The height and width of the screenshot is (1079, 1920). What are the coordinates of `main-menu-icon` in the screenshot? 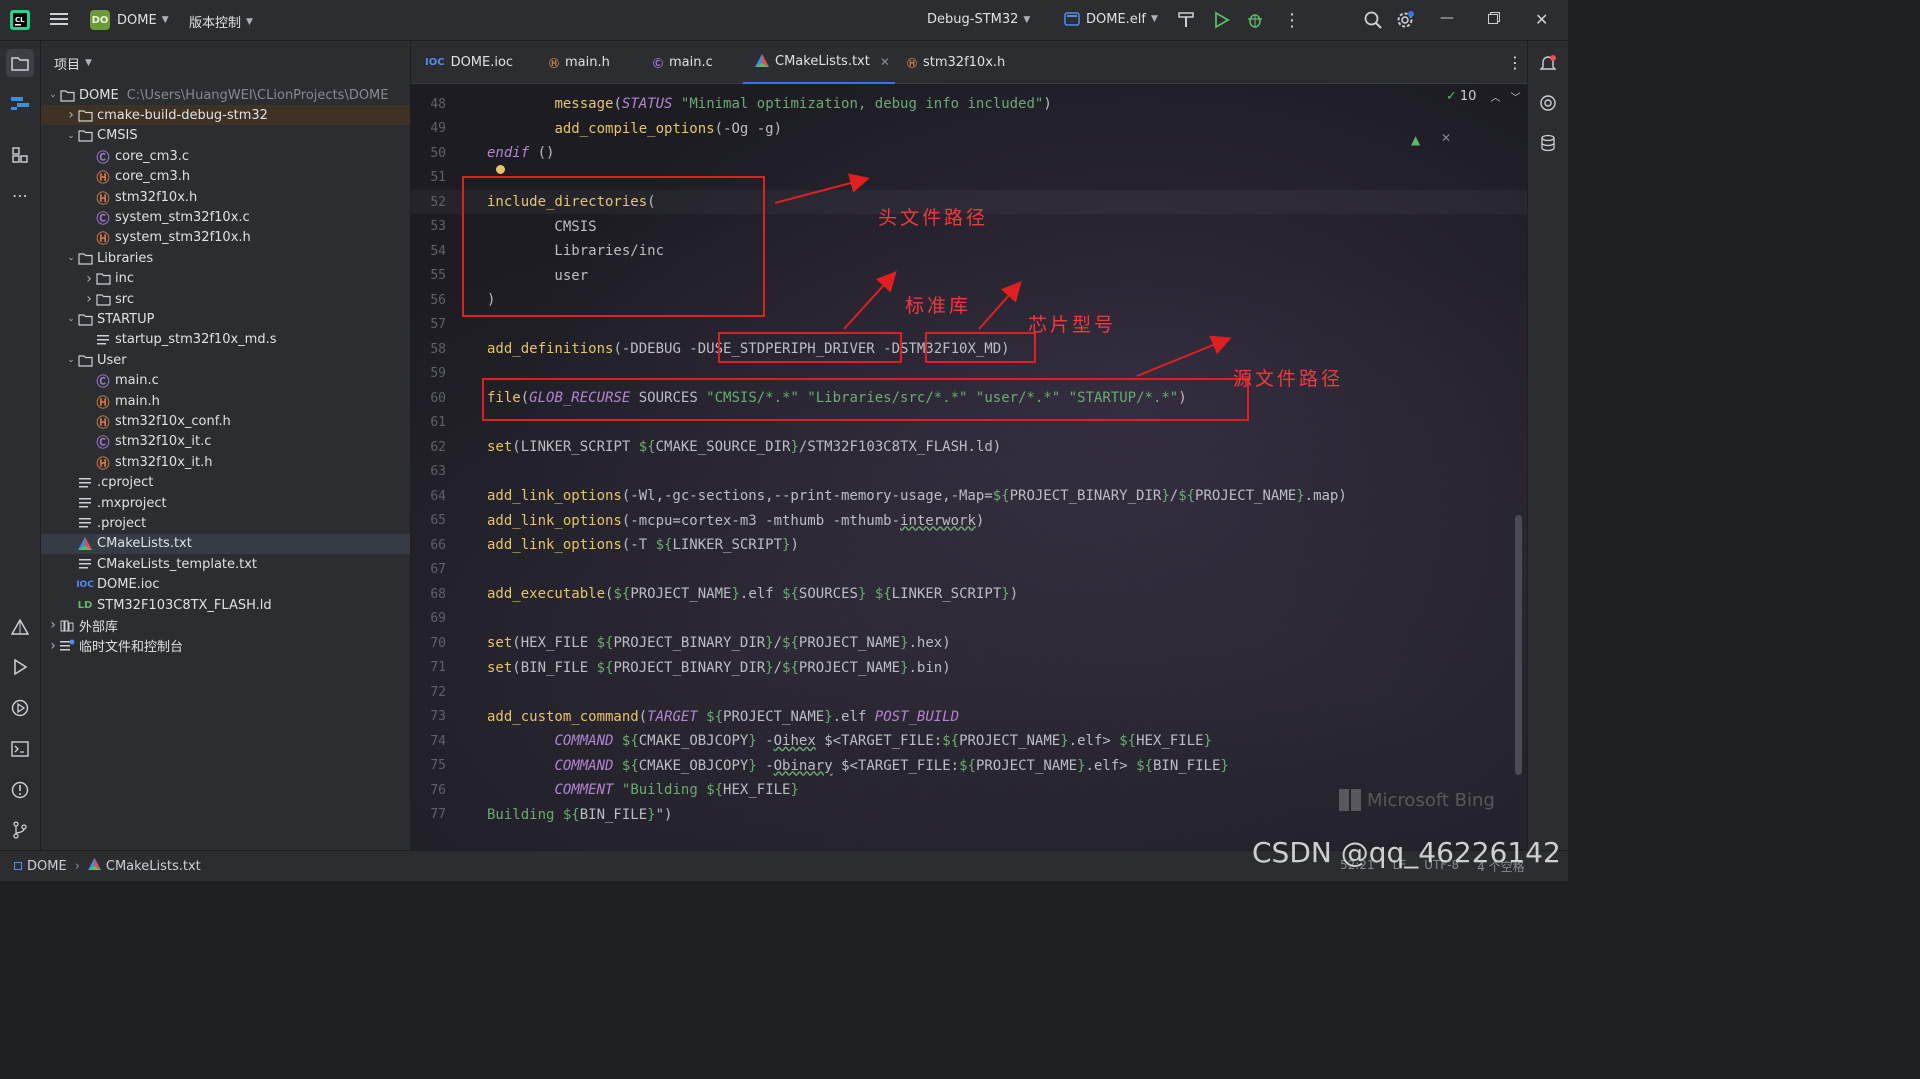 It's located at (59, 19).